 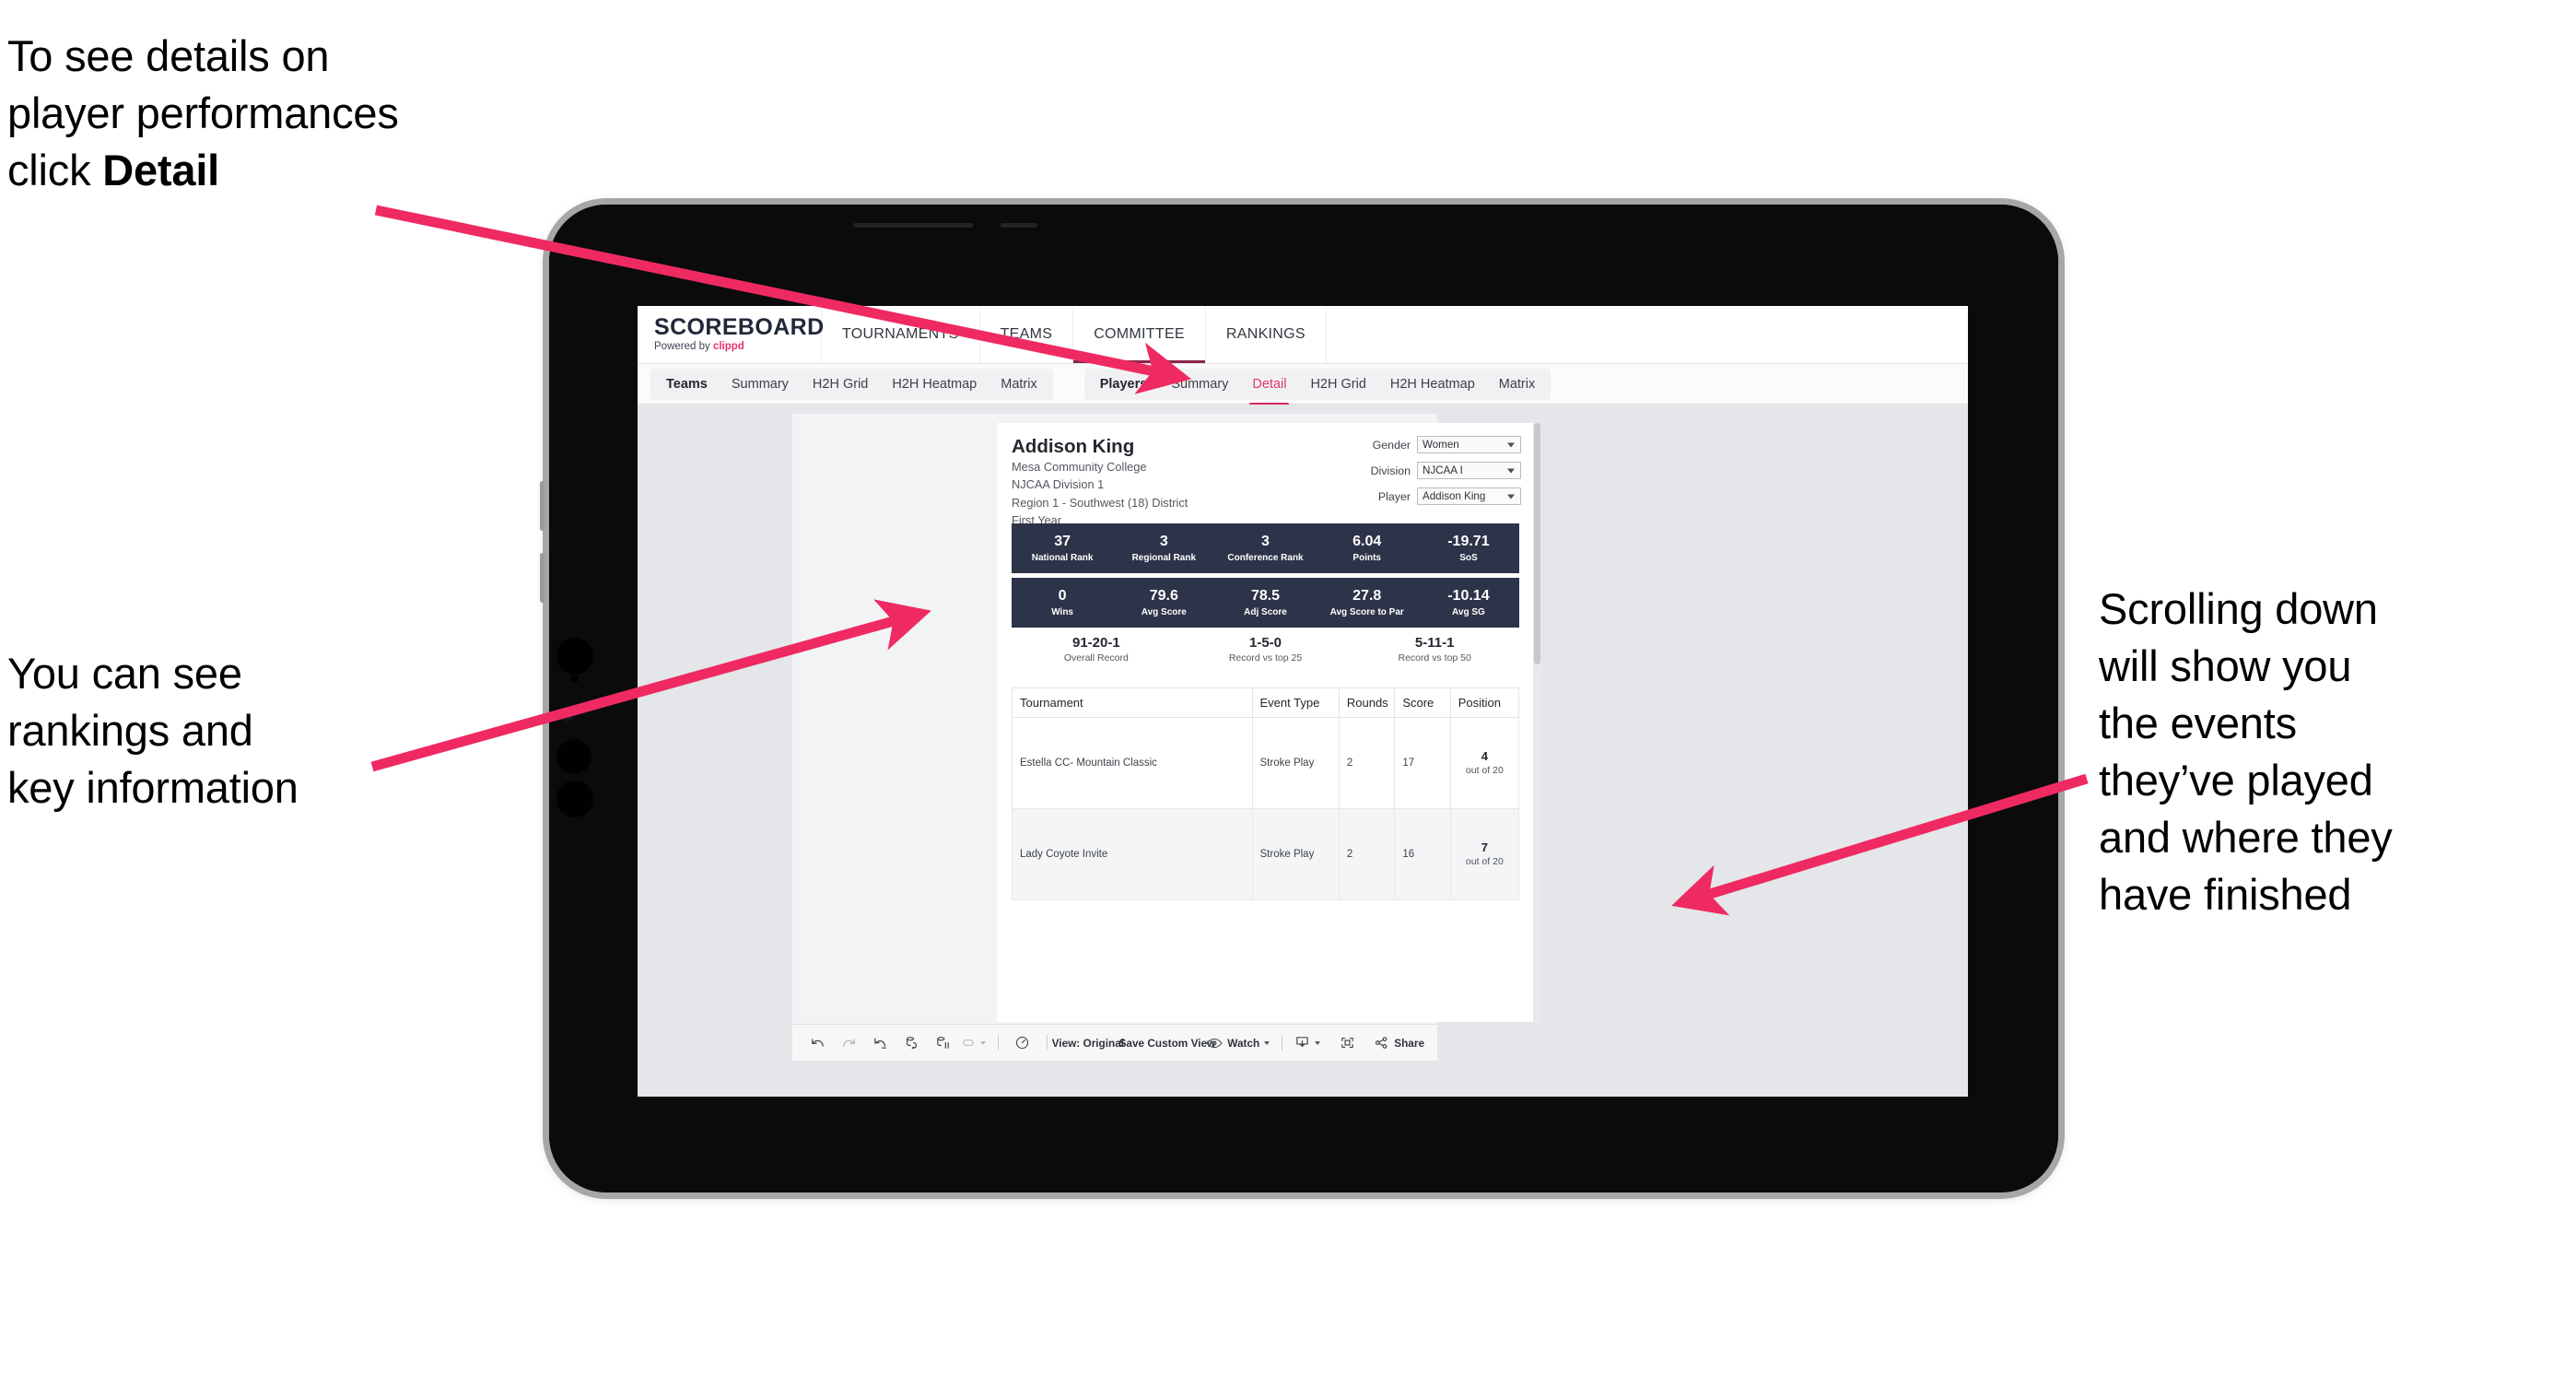 What do you see at coordinates (998, 1043) in the screenshot?
I see `toolbar-divider` at bounding box center [998, 1043].